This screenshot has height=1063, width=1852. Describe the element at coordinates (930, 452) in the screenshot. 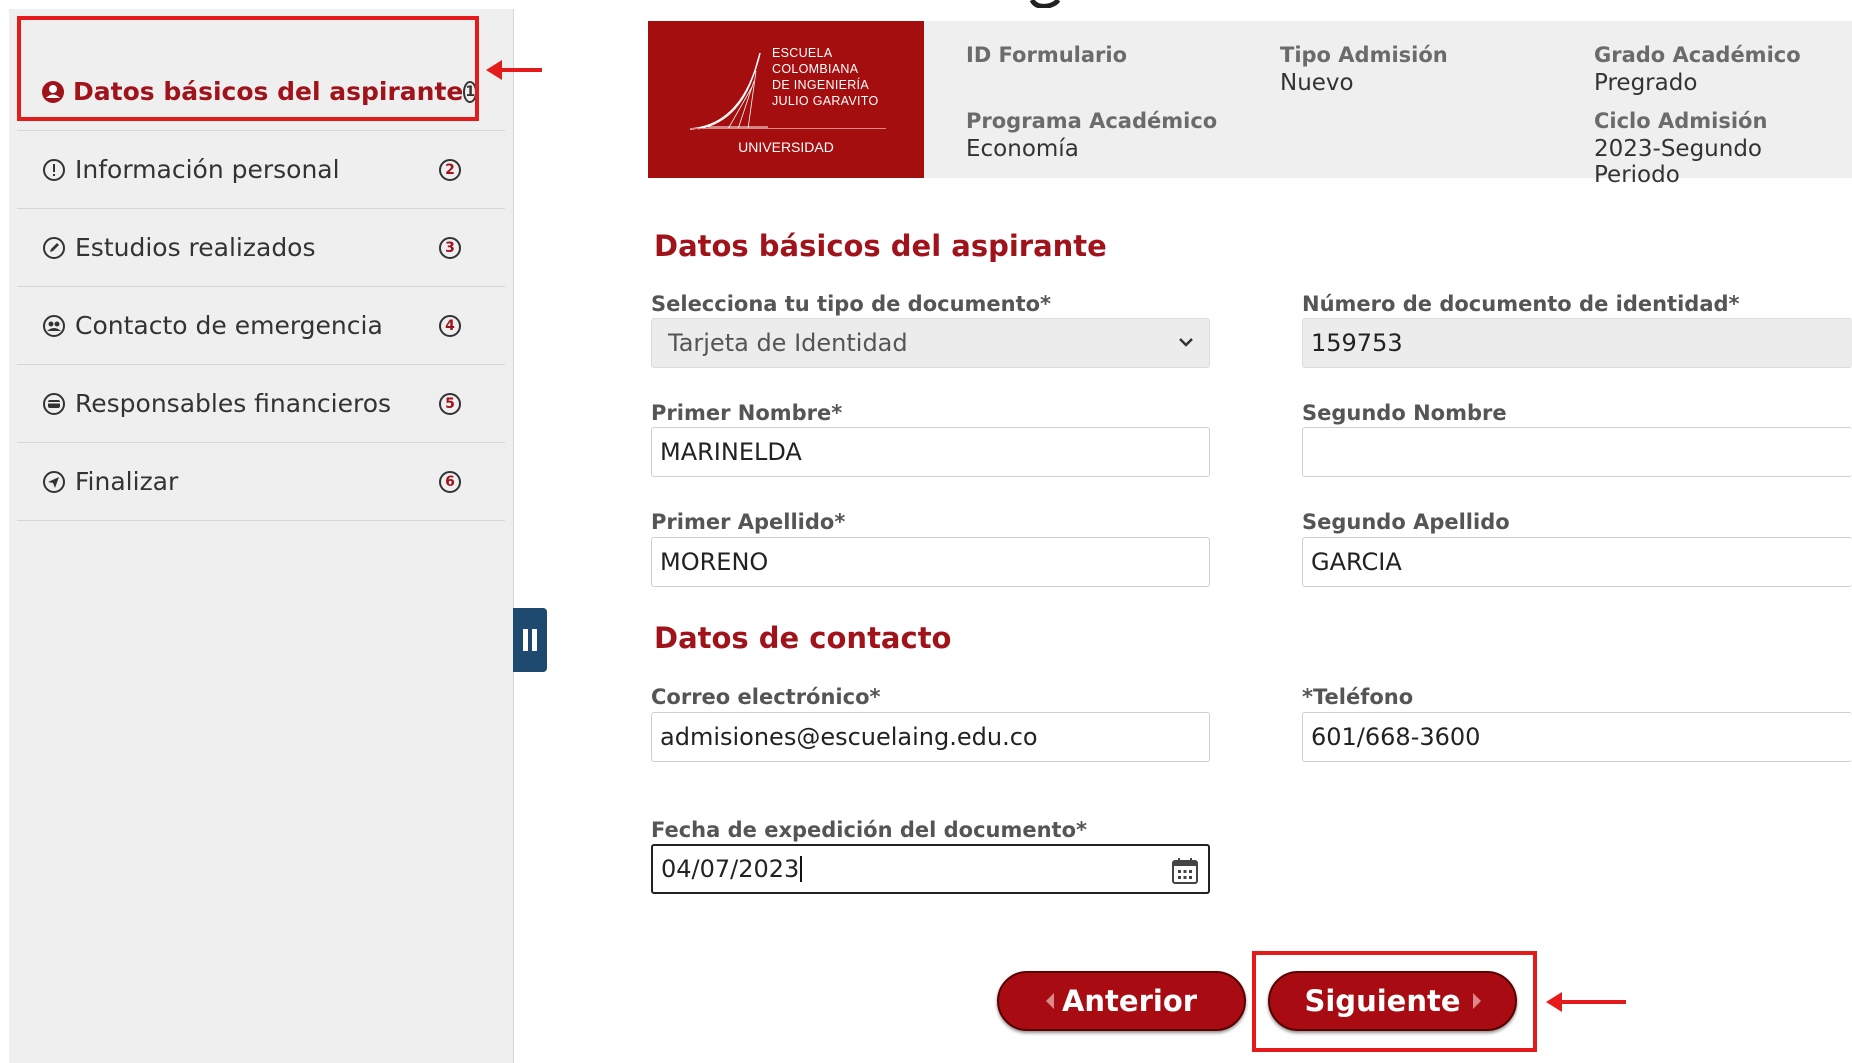

I see `primer-nombre-field: MARINELDA` at that location.